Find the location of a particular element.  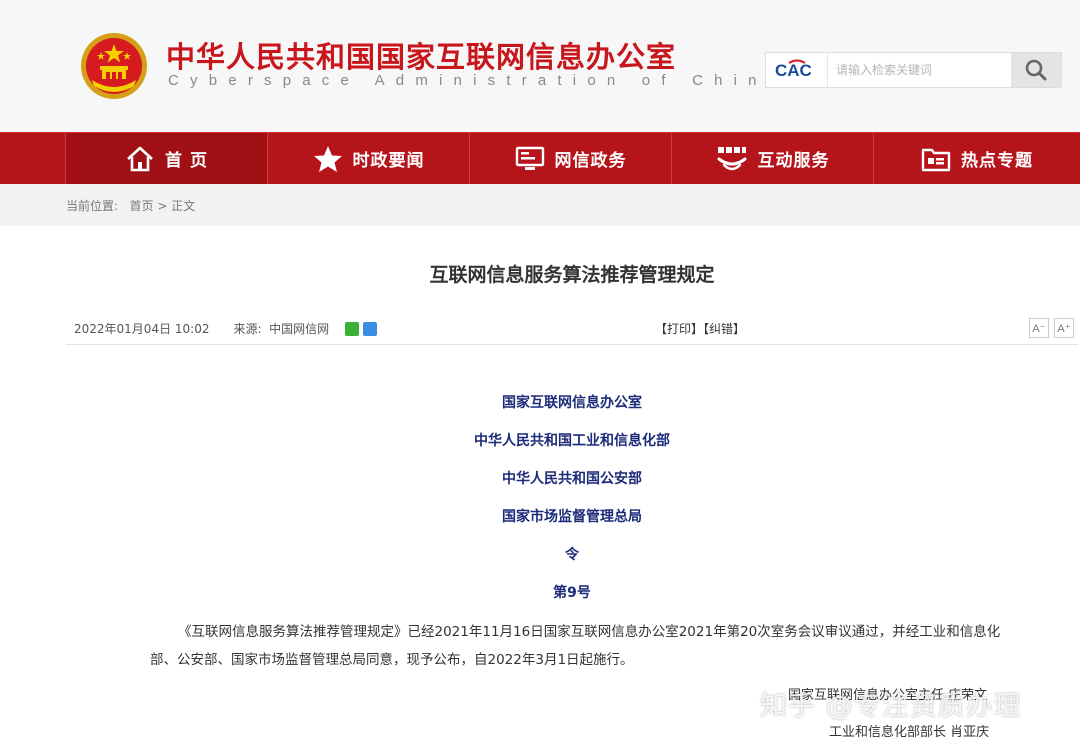

nav-item-home: 首 页 is located at coordinates (167, 158).